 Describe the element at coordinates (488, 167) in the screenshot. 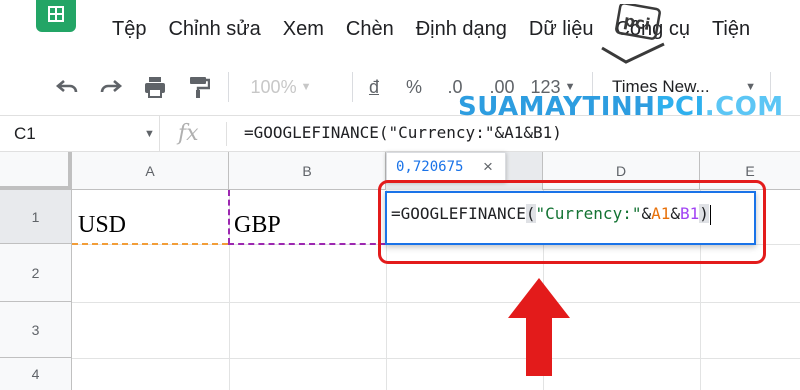

I see `close-icon: ×` at that location.